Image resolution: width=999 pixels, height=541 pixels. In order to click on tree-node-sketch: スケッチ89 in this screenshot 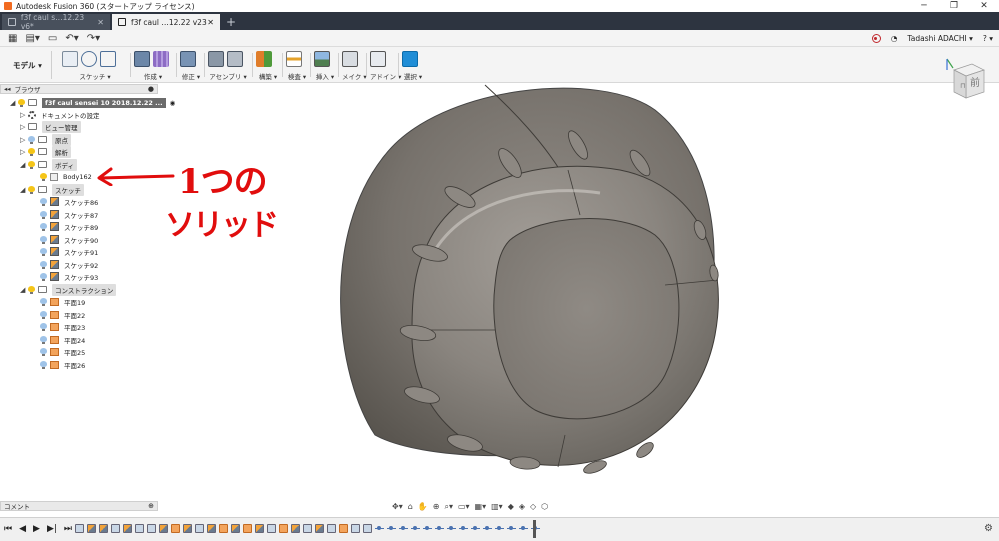, I will do `click(69, 226)`.